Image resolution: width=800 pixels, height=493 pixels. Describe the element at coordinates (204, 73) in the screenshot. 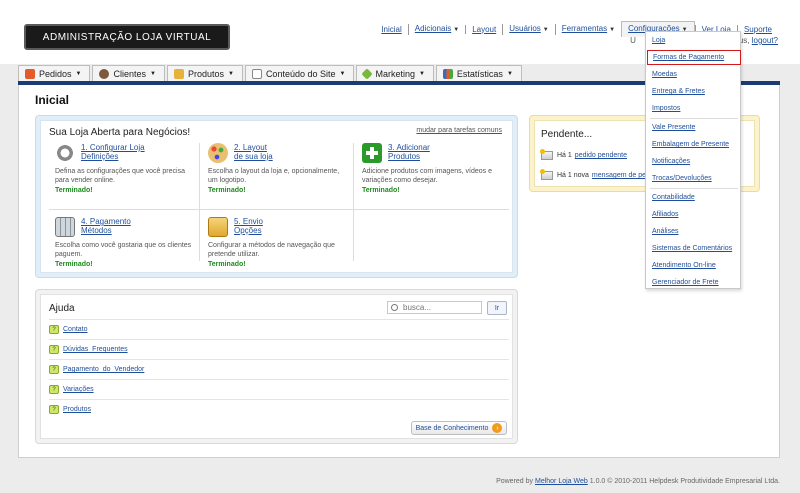

I see `tab-produtos: Produtos ▼` at that location.